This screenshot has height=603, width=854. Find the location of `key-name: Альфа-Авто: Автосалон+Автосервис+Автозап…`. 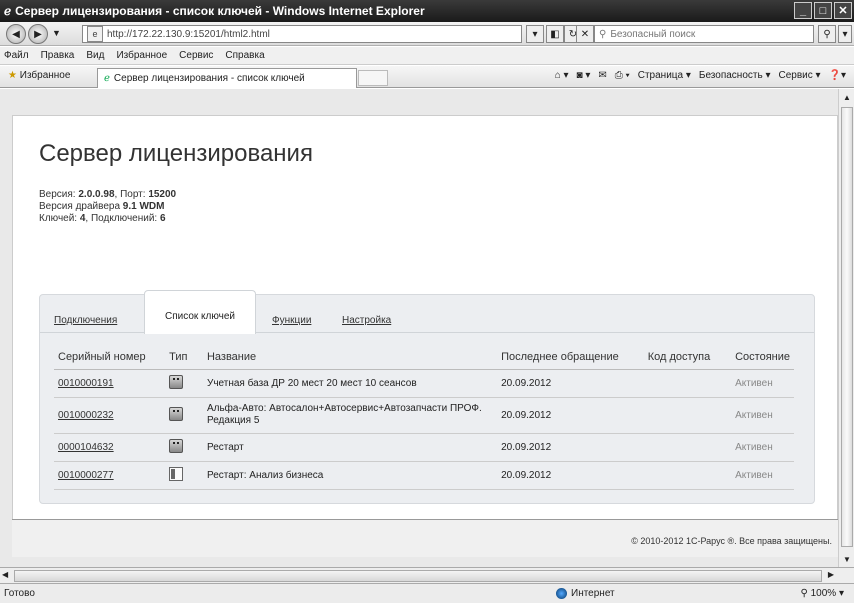

key-name: Альфа-Авто: Автосалон+Автосервис+Автозап… is located at coordinates (350, 415).